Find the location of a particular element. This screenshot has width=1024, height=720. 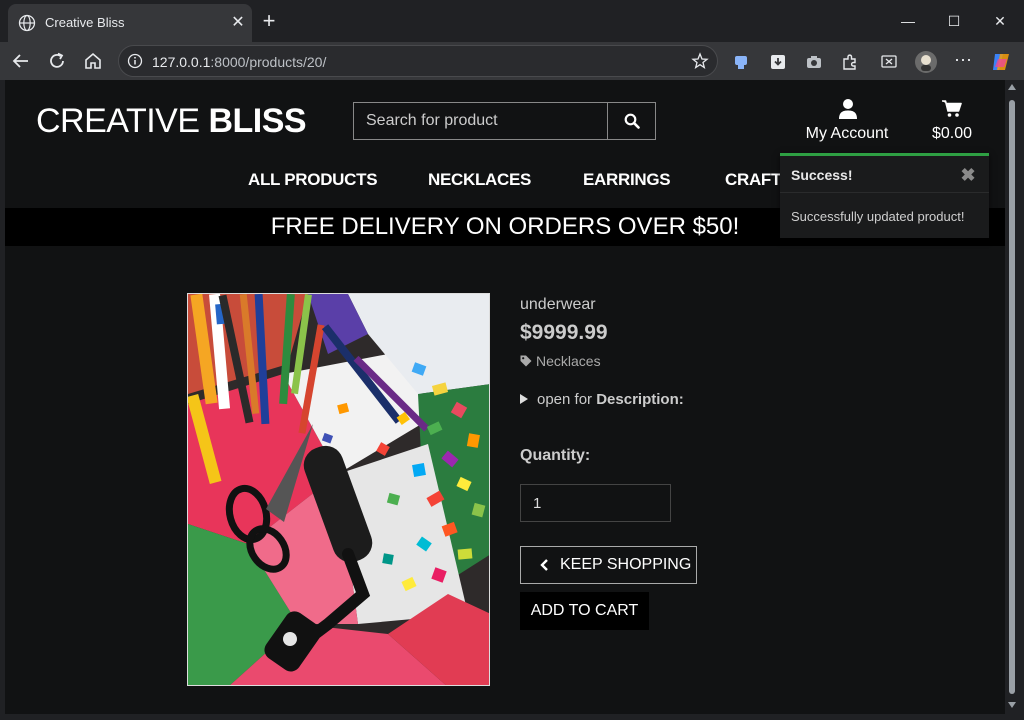

search-input is located at coordinates (480, 121).